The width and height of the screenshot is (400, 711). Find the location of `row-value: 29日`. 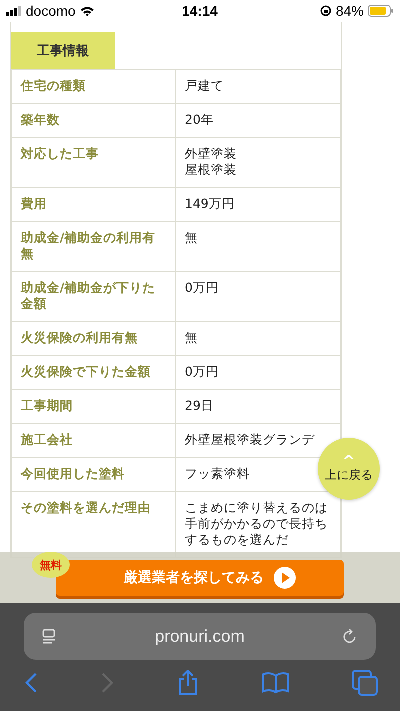

row-value: 29日 is located at coordinates (258, 407).